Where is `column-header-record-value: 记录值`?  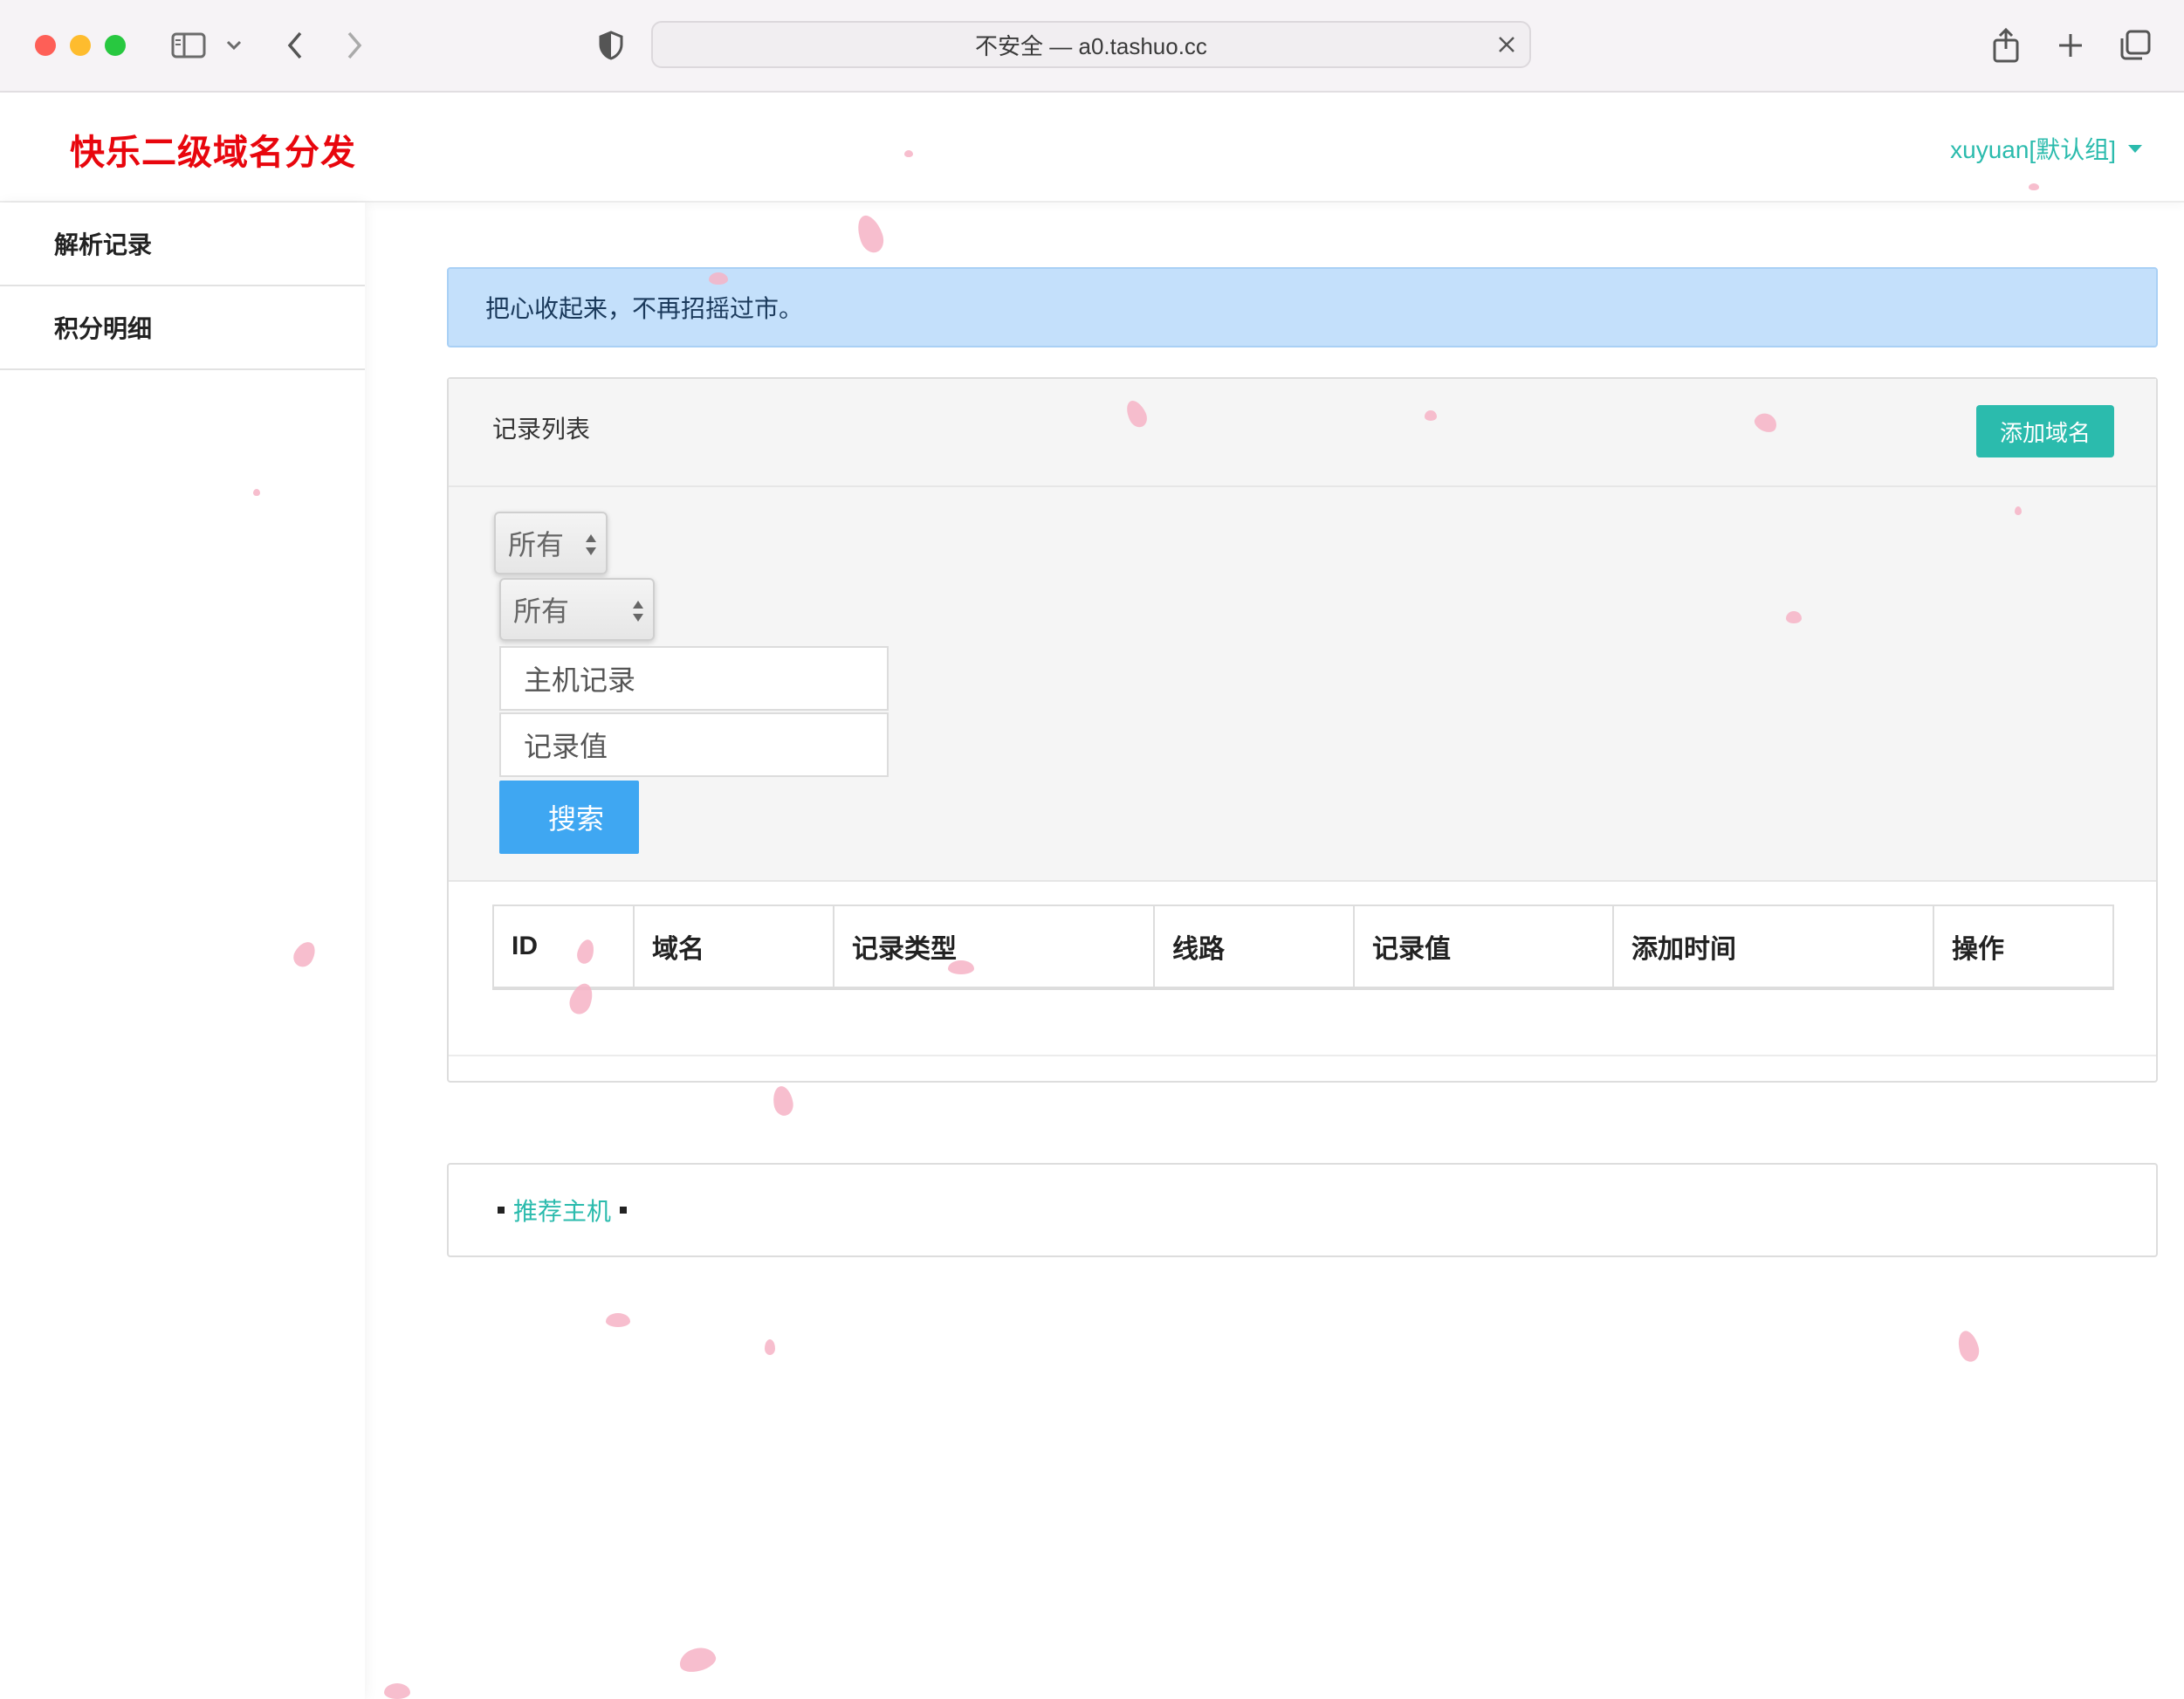
column-header-record-value: 记录值 is located at coordinates (1483, 947).